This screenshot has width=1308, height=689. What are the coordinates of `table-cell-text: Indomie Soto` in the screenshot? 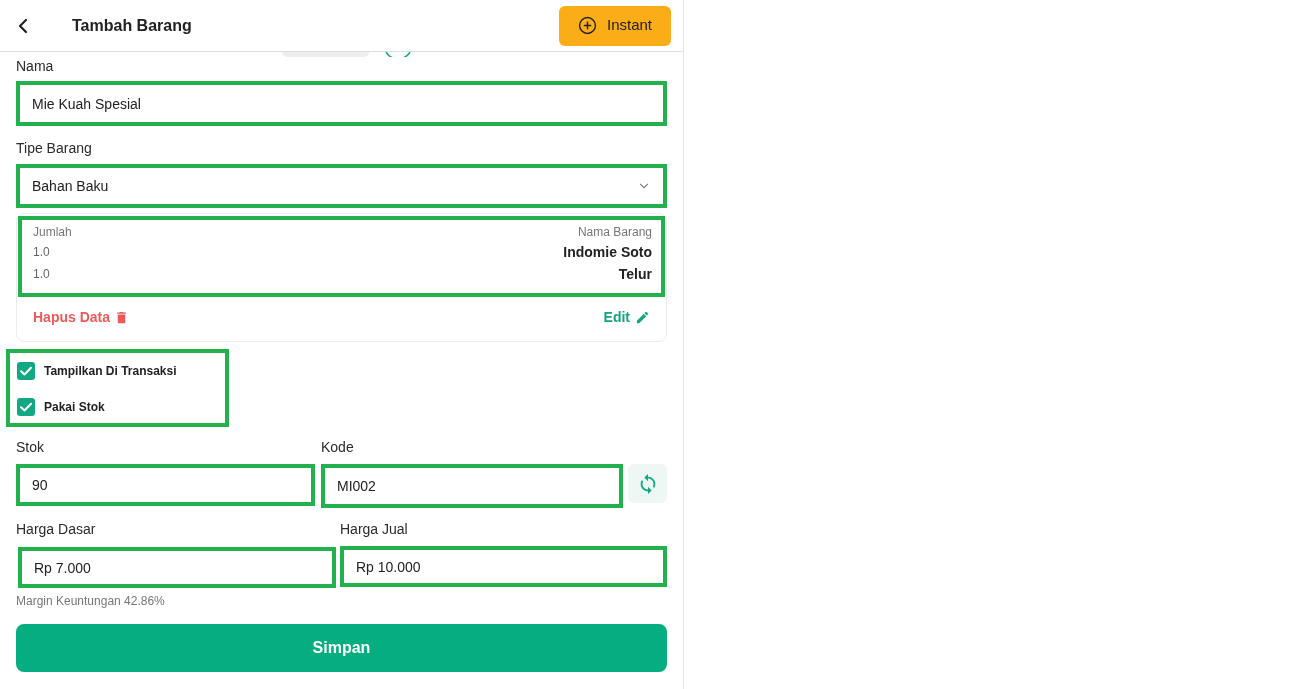 It's located at (607, 252).